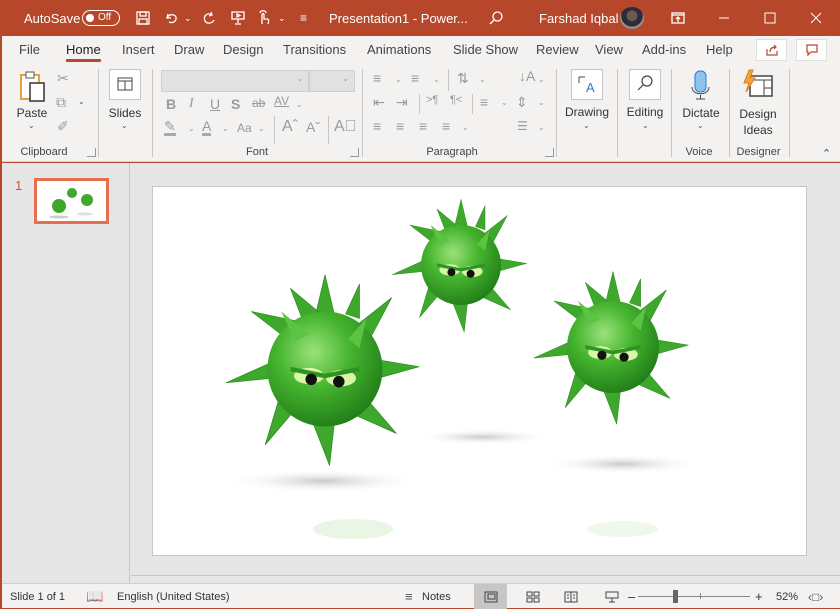  Describe the element at coordinates (701, 86) in the screenshot. I see `dictate-button` at that location.